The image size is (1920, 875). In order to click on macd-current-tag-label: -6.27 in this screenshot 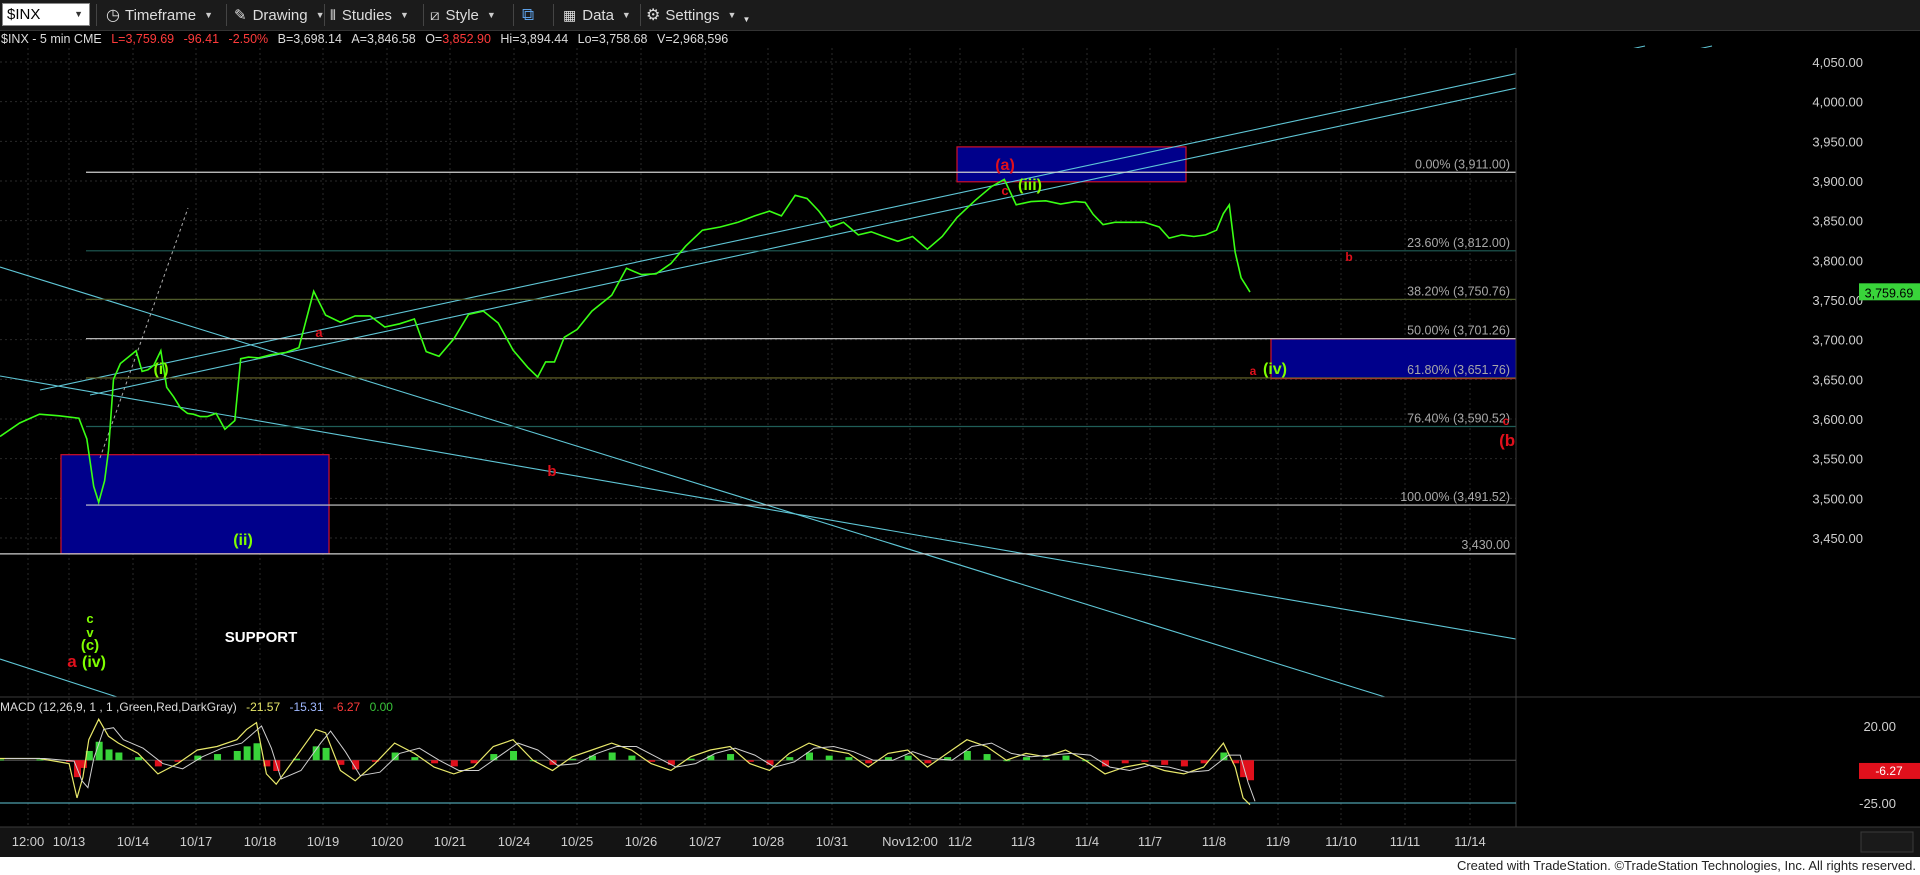, I will do `click(1889, 771)`.